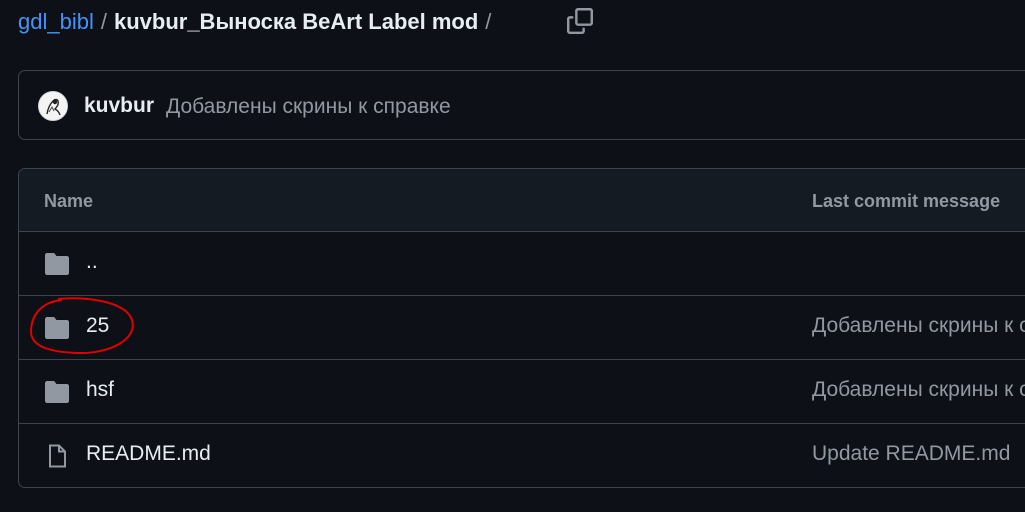 The width and height of the screenshot is (1025, 512). Describe the element at coordinates (69, 201) in the screenshot. I see `column-header-name: Name` at that location.